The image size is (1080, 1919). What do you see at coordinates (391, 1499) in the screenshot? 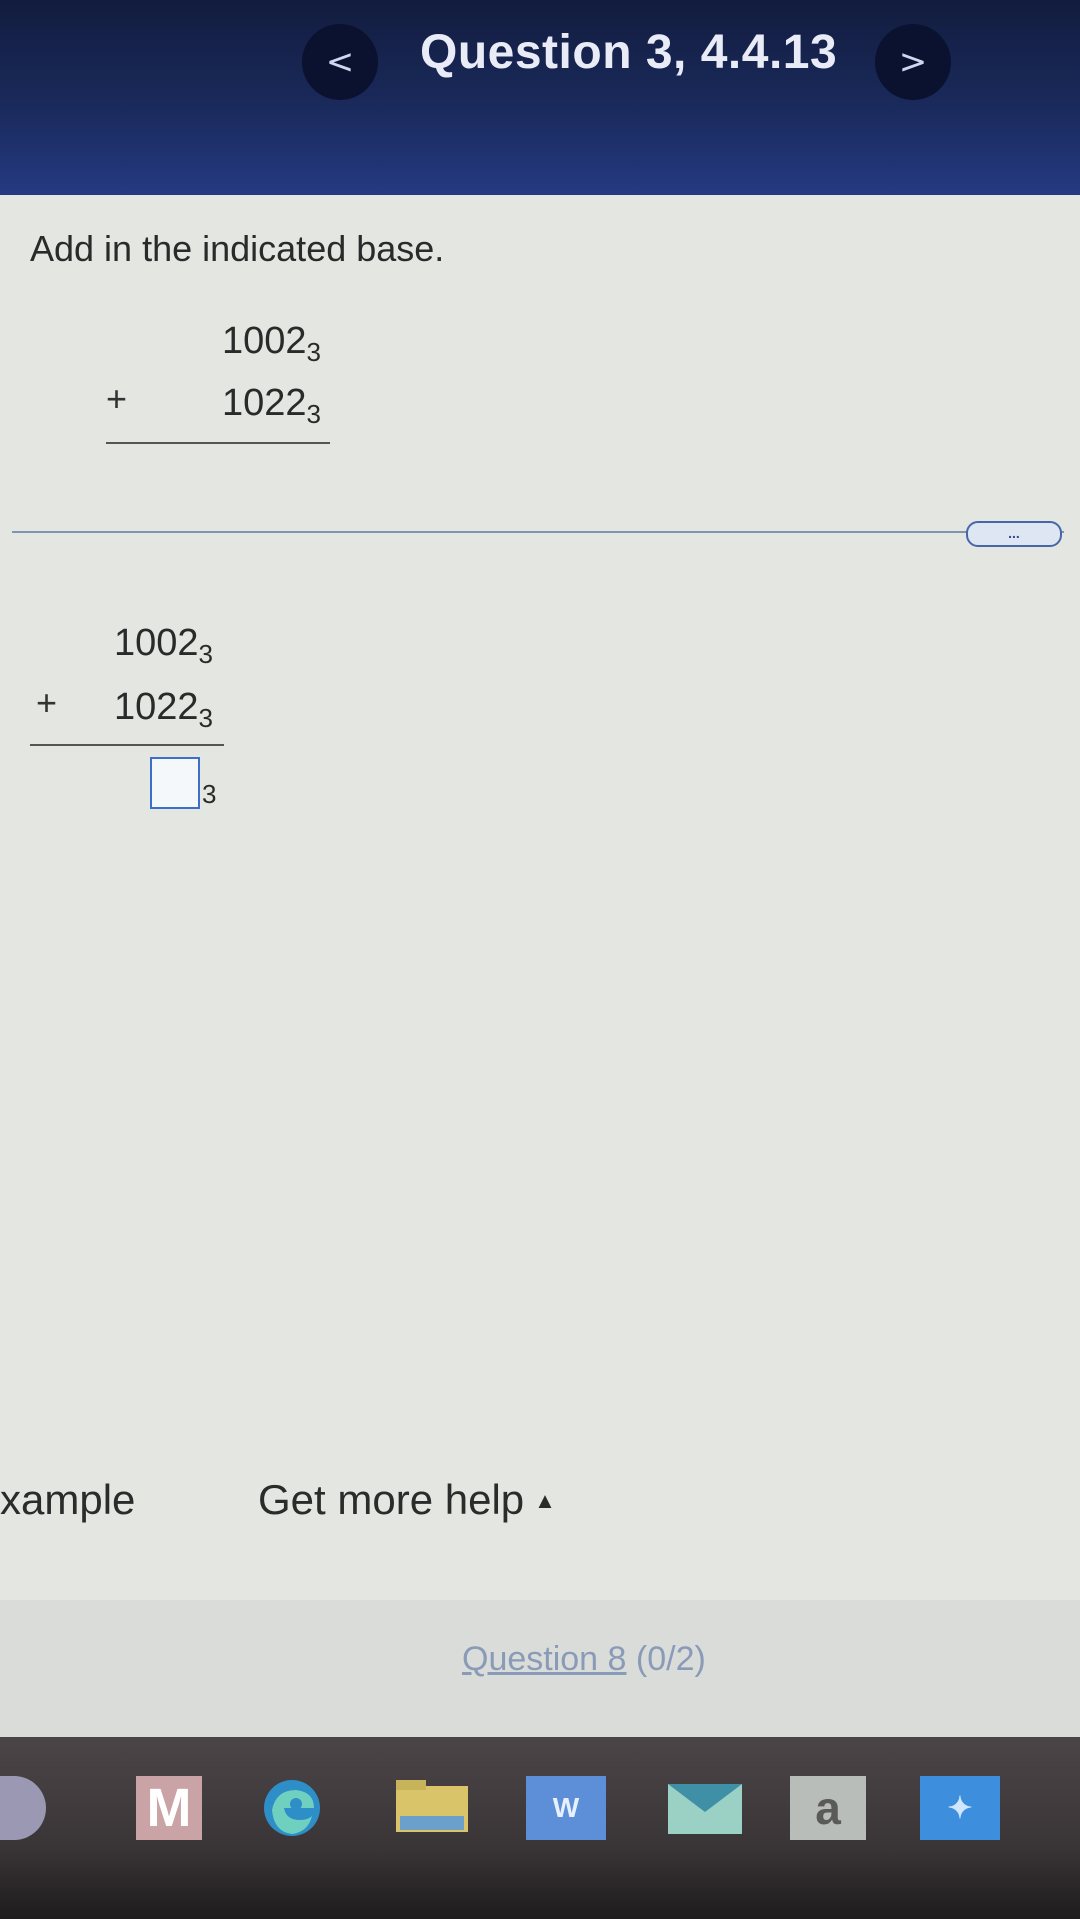
I see `get-more-help-label: Get more help` at bounding box center [391, 1499].